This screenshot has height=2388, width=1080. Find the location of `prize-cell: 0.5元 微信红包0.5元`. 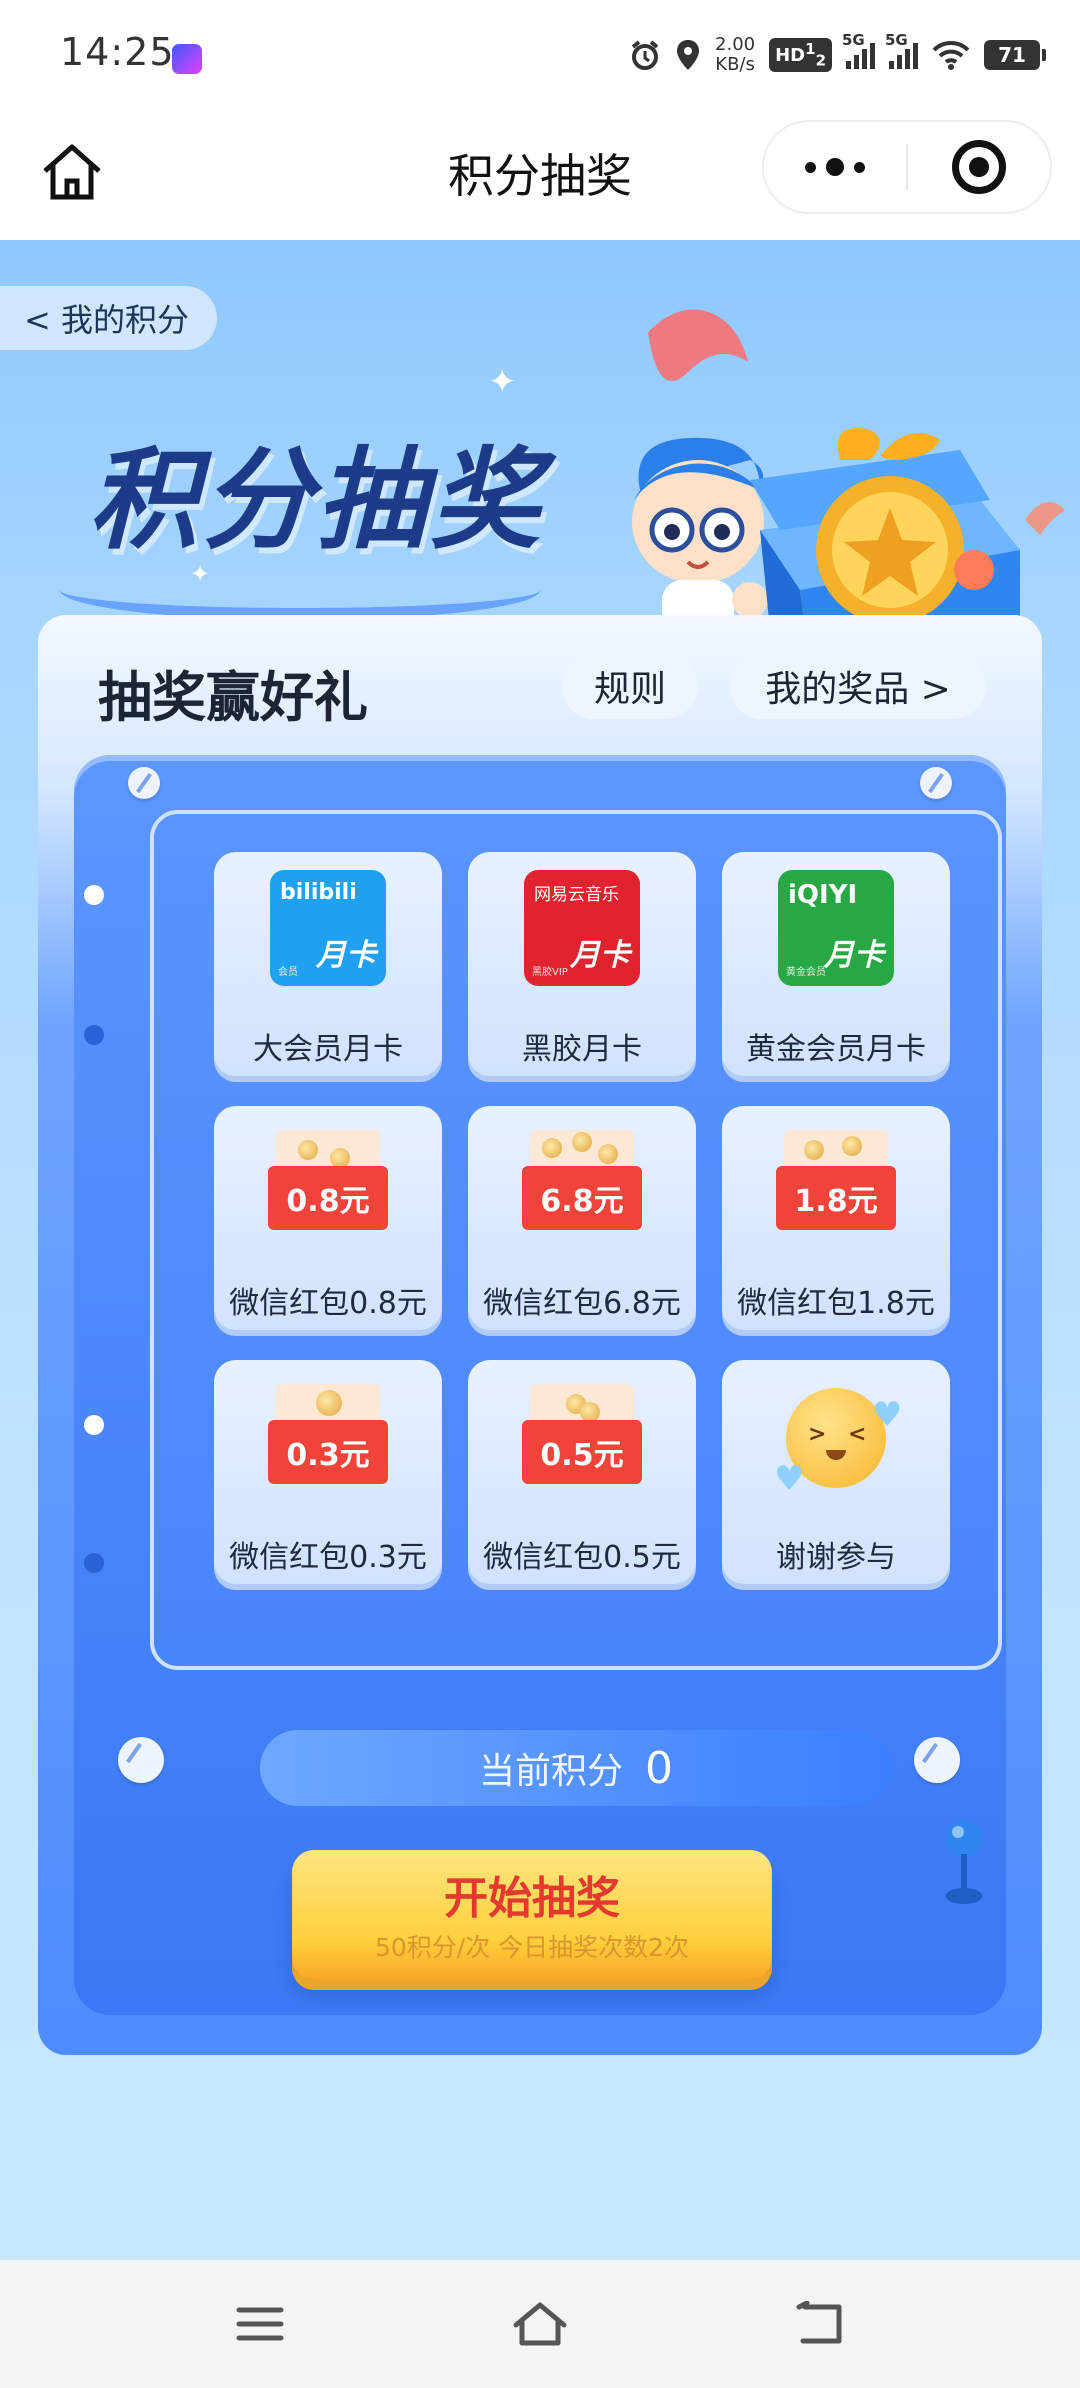

prize-cell: 0.5元 微信红包0.5元 is located at coordinates (582, 1475).